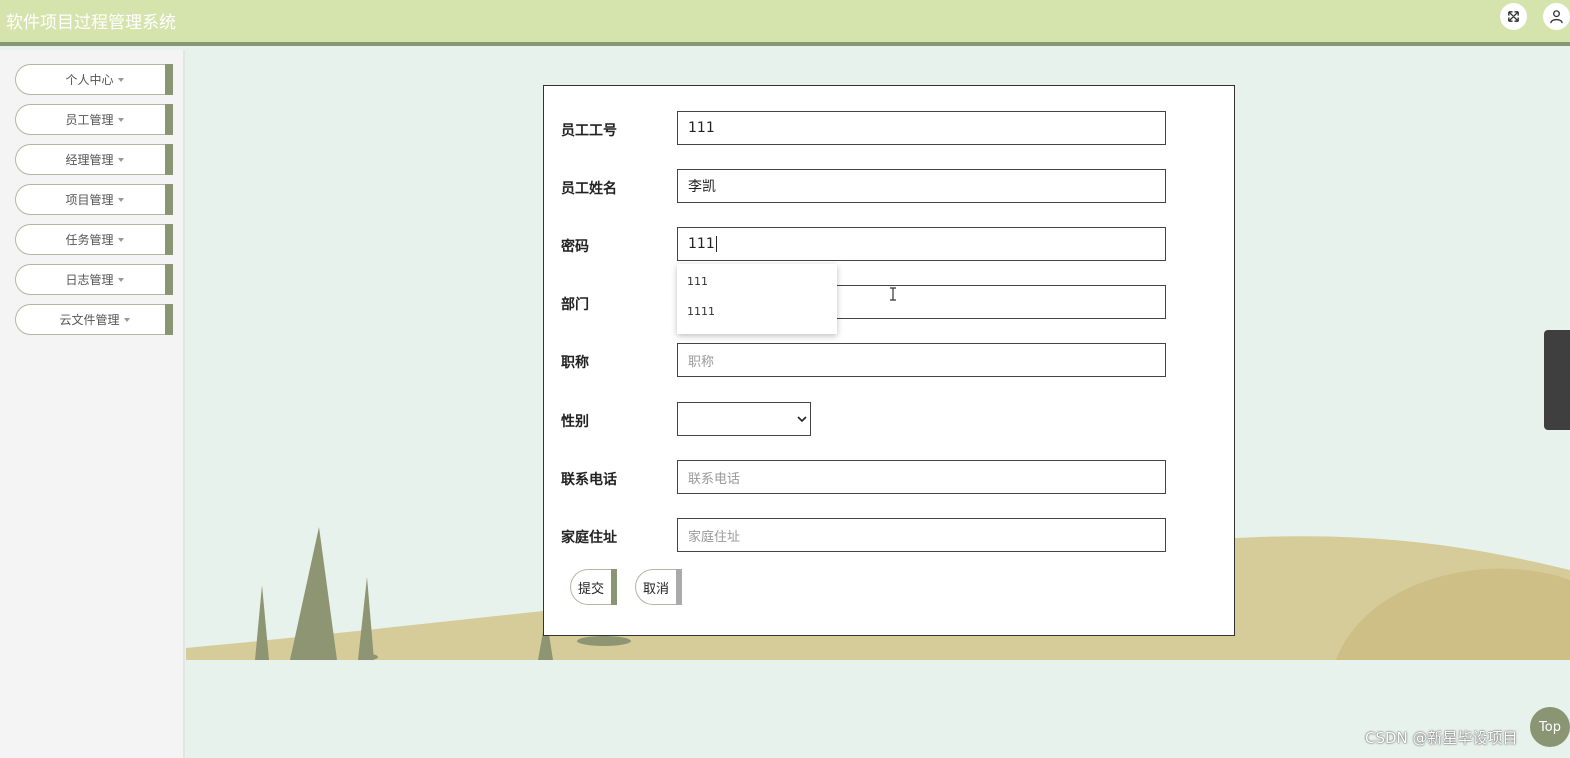  Describe the element at coordinates (575, 305) in the screenshot. I see `department-label: 部门` at that location.